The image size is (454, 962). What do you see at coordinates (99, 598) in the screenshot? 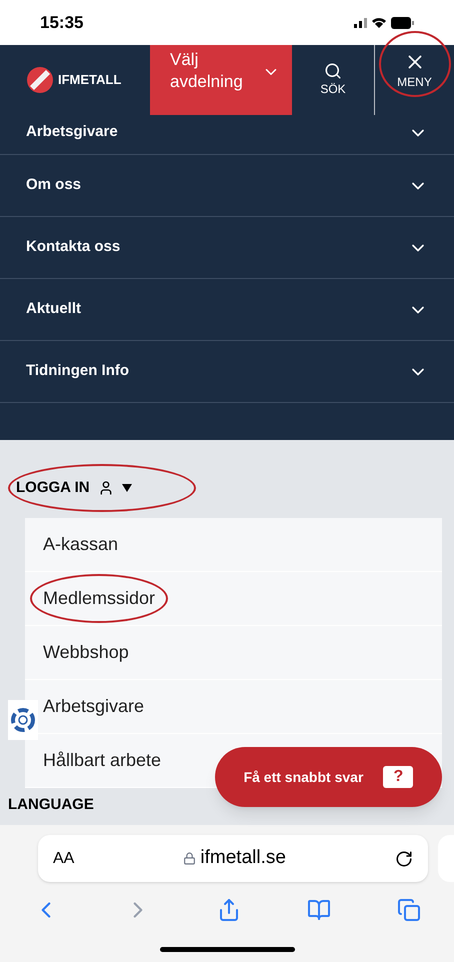
I see `login-menu-link: Medlemssidor` at bounding box center [99, 598].